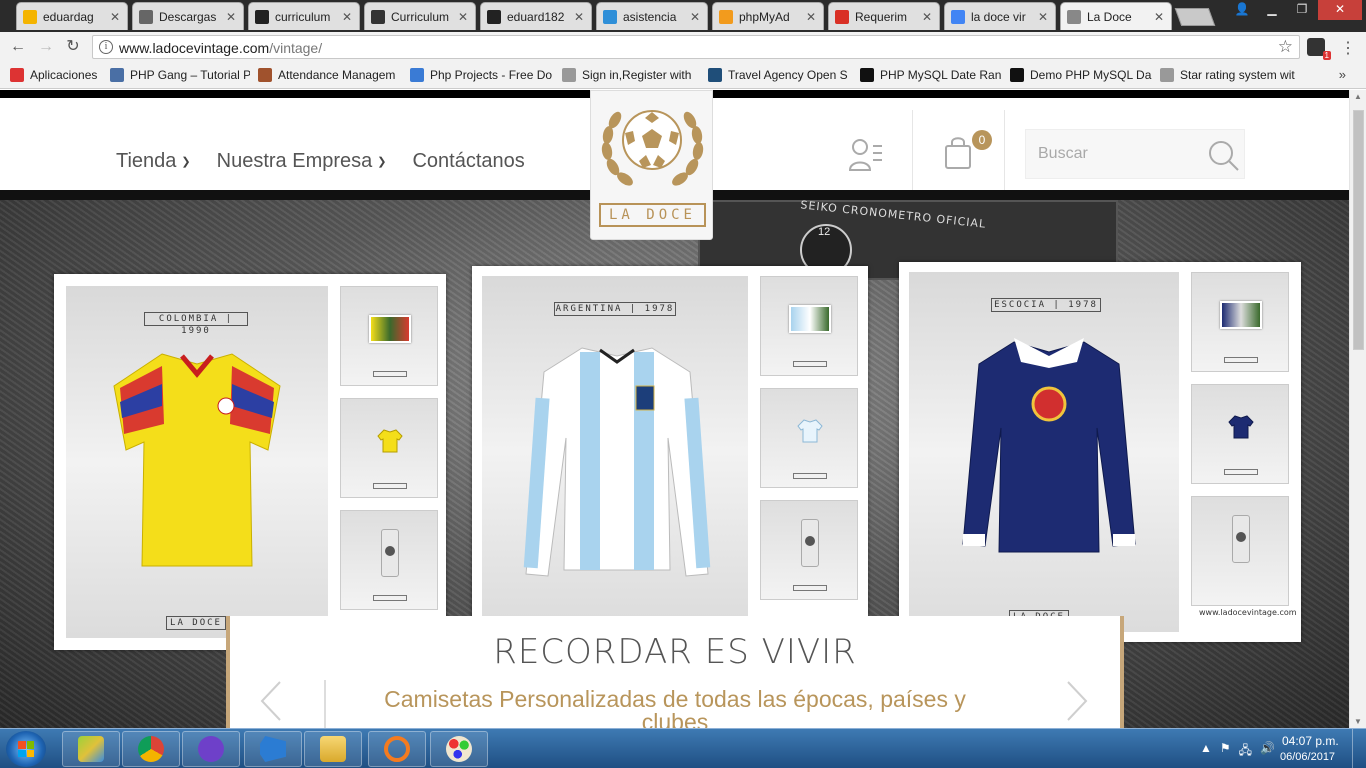 The height and width of the screenshot is (768, 1366). I want to click on browser-tab: La Doce ✕, so click(1116, 16).